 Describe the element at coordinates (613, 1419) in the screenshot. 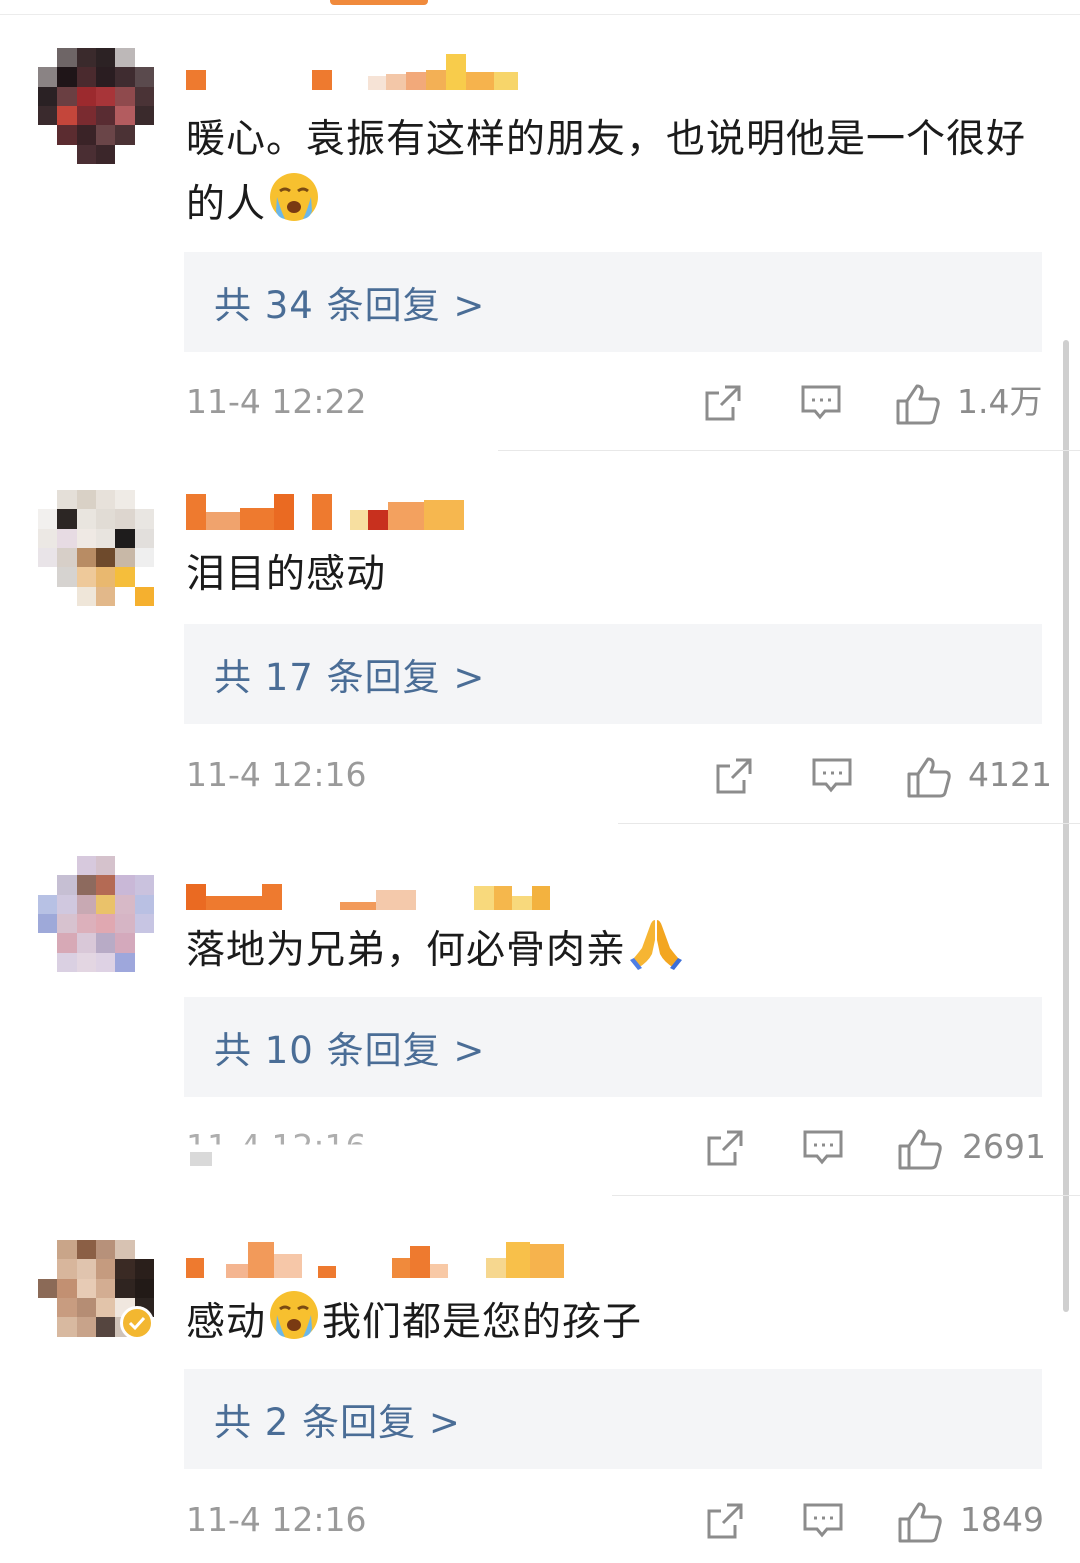

I see `view-replies-button: 共 2 条回复 >` at that location.